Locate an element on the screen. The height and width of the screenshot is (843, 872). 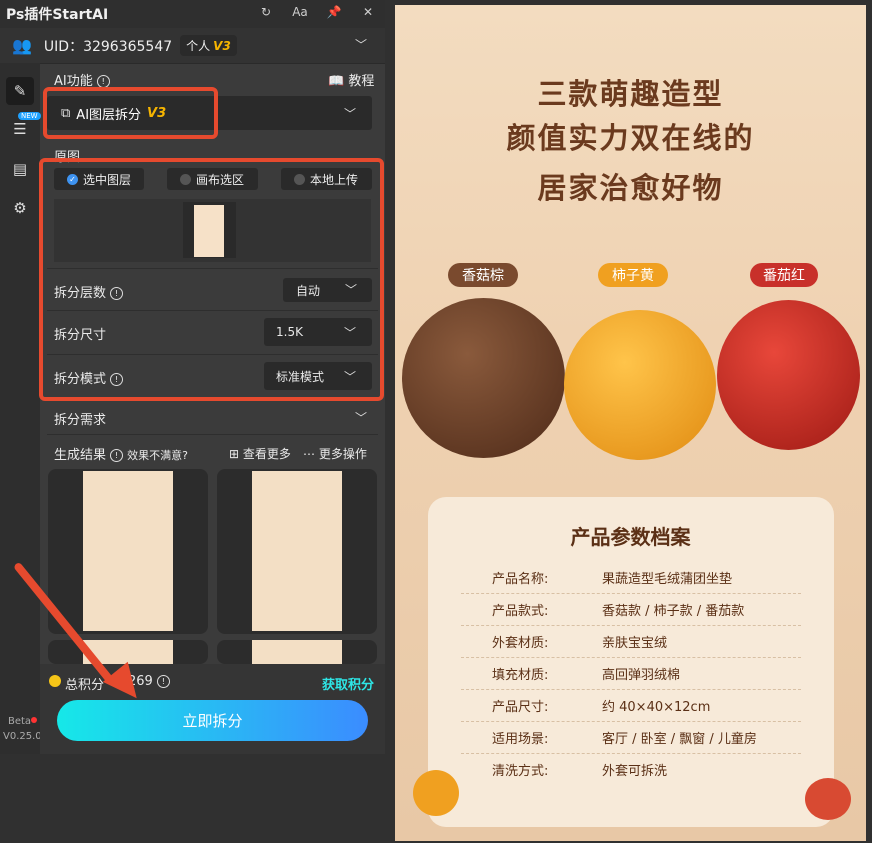
points-label: 总积分 is located at coordinates (85, 685).